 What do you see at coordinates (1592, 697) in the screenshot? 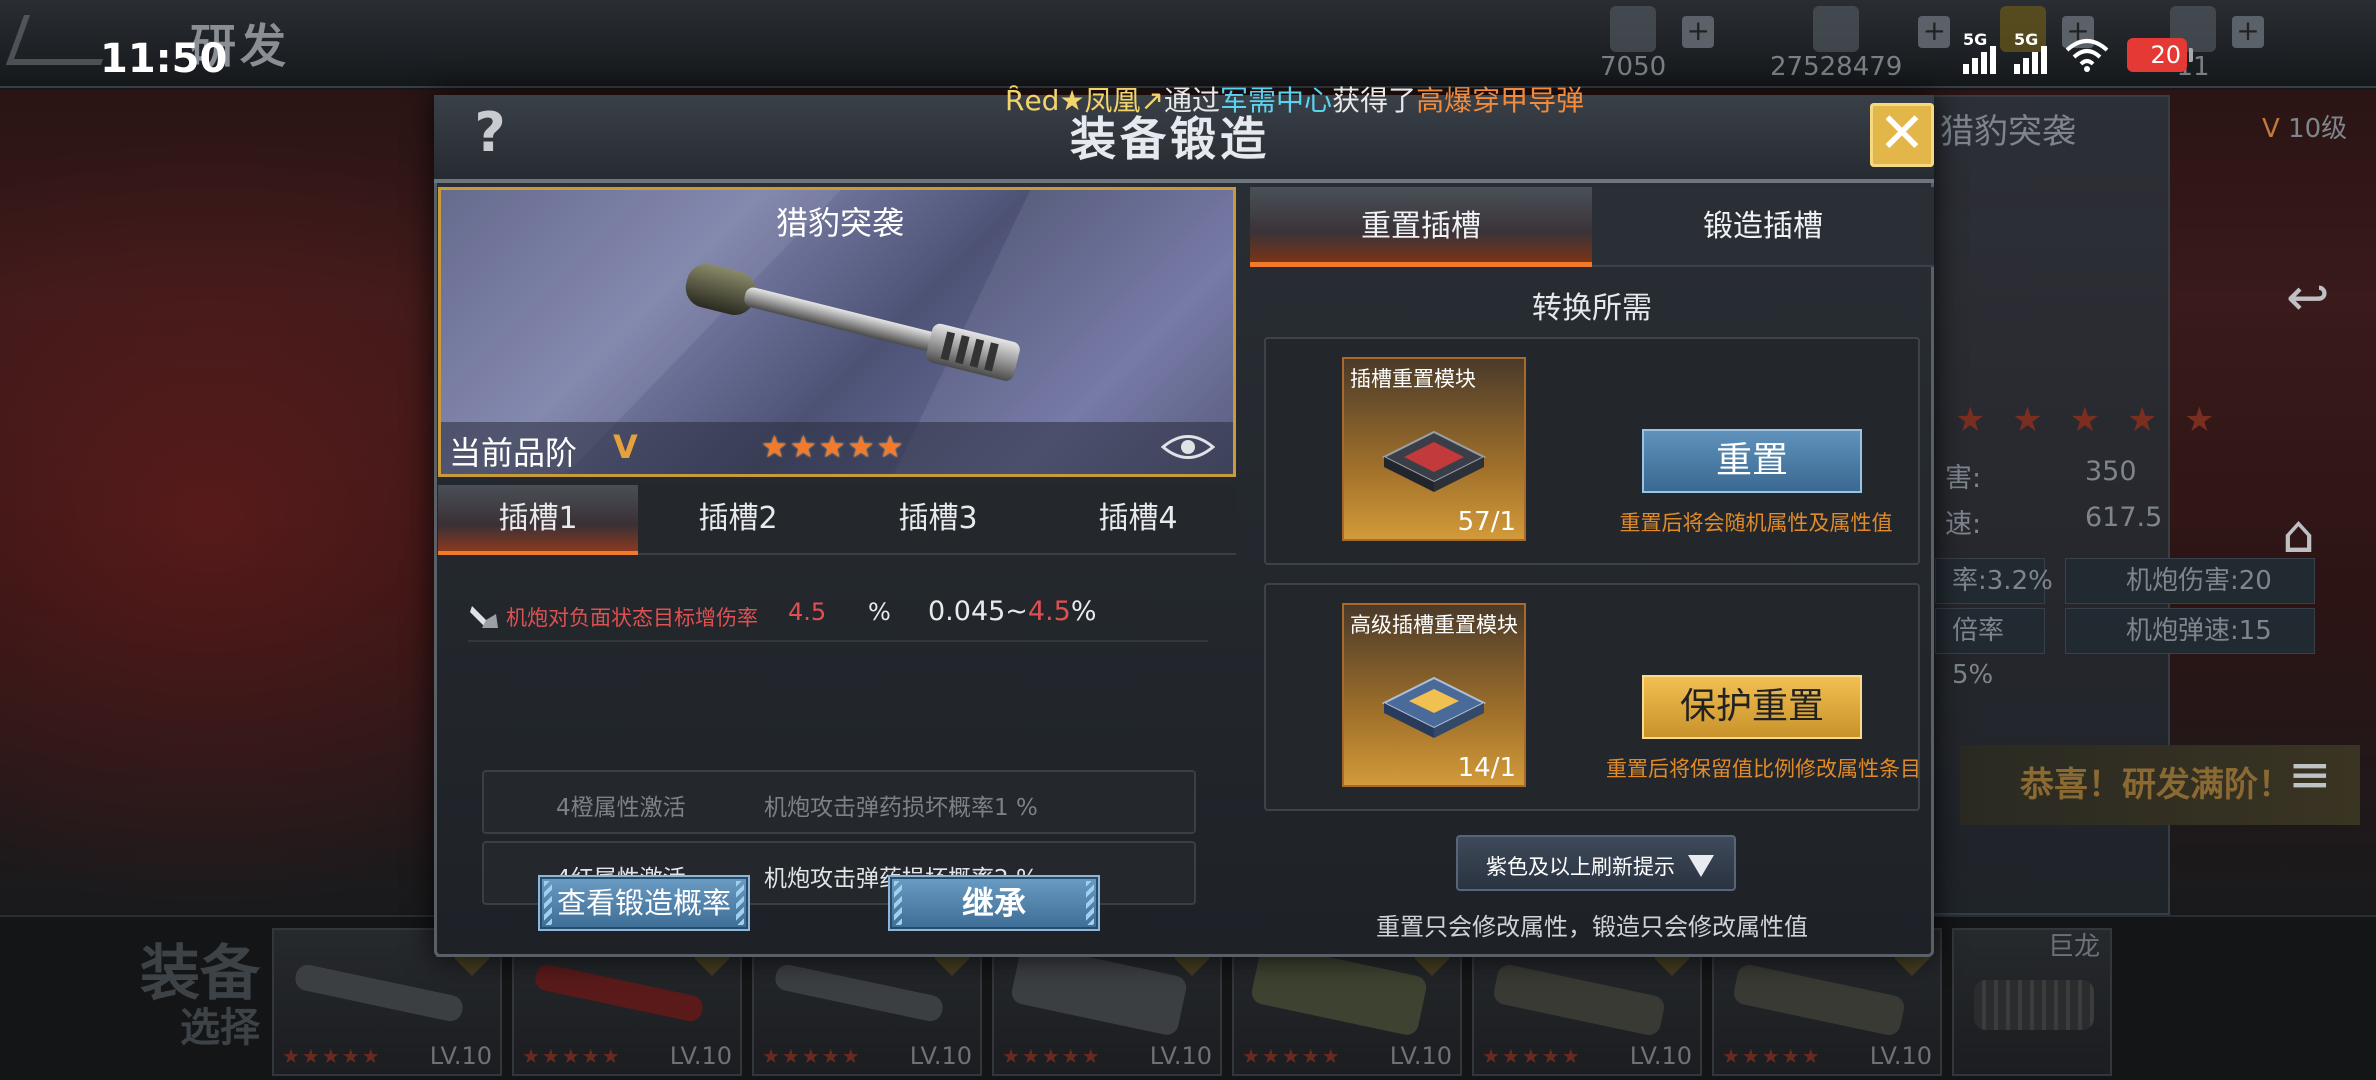
I see `protected-reset-row: 高级插槽重置模块 14/1 保护重置 重置后将保留值比例修改属性条目` at bounding box center [1592, 697].